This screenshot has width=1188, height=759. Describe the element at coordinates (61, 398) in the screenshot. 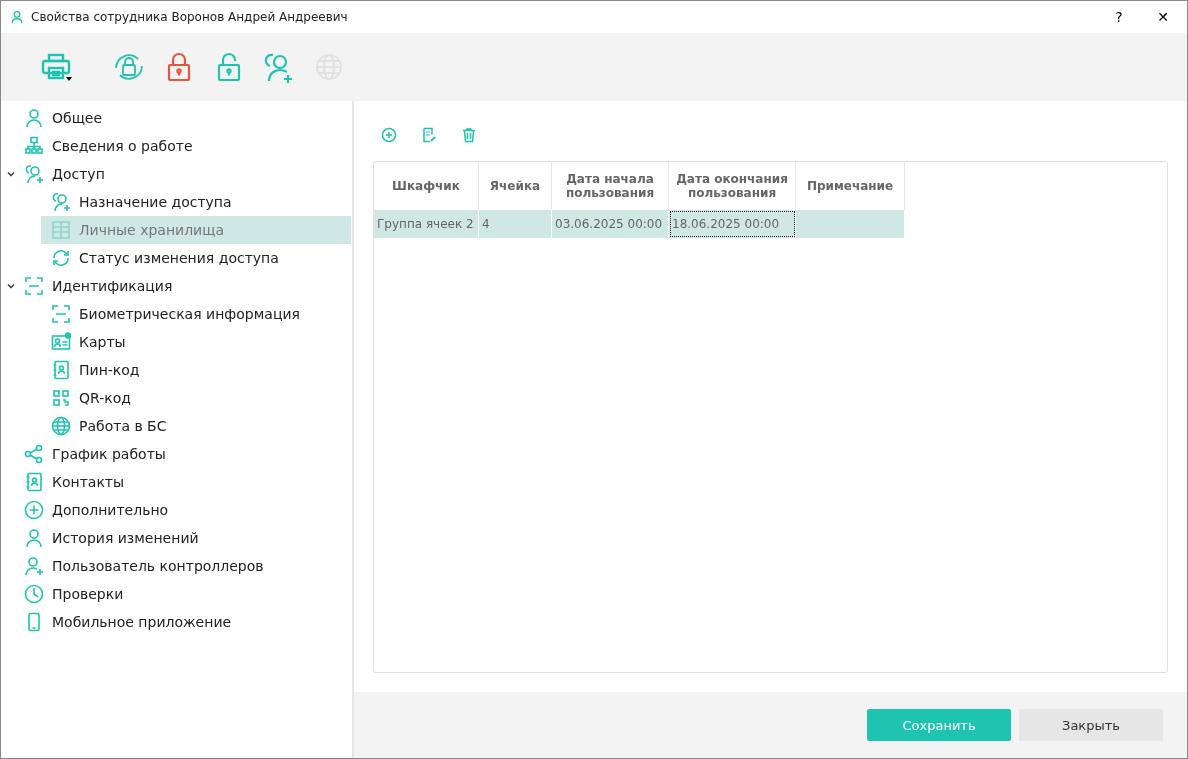

I see `qr-icon` at that location.